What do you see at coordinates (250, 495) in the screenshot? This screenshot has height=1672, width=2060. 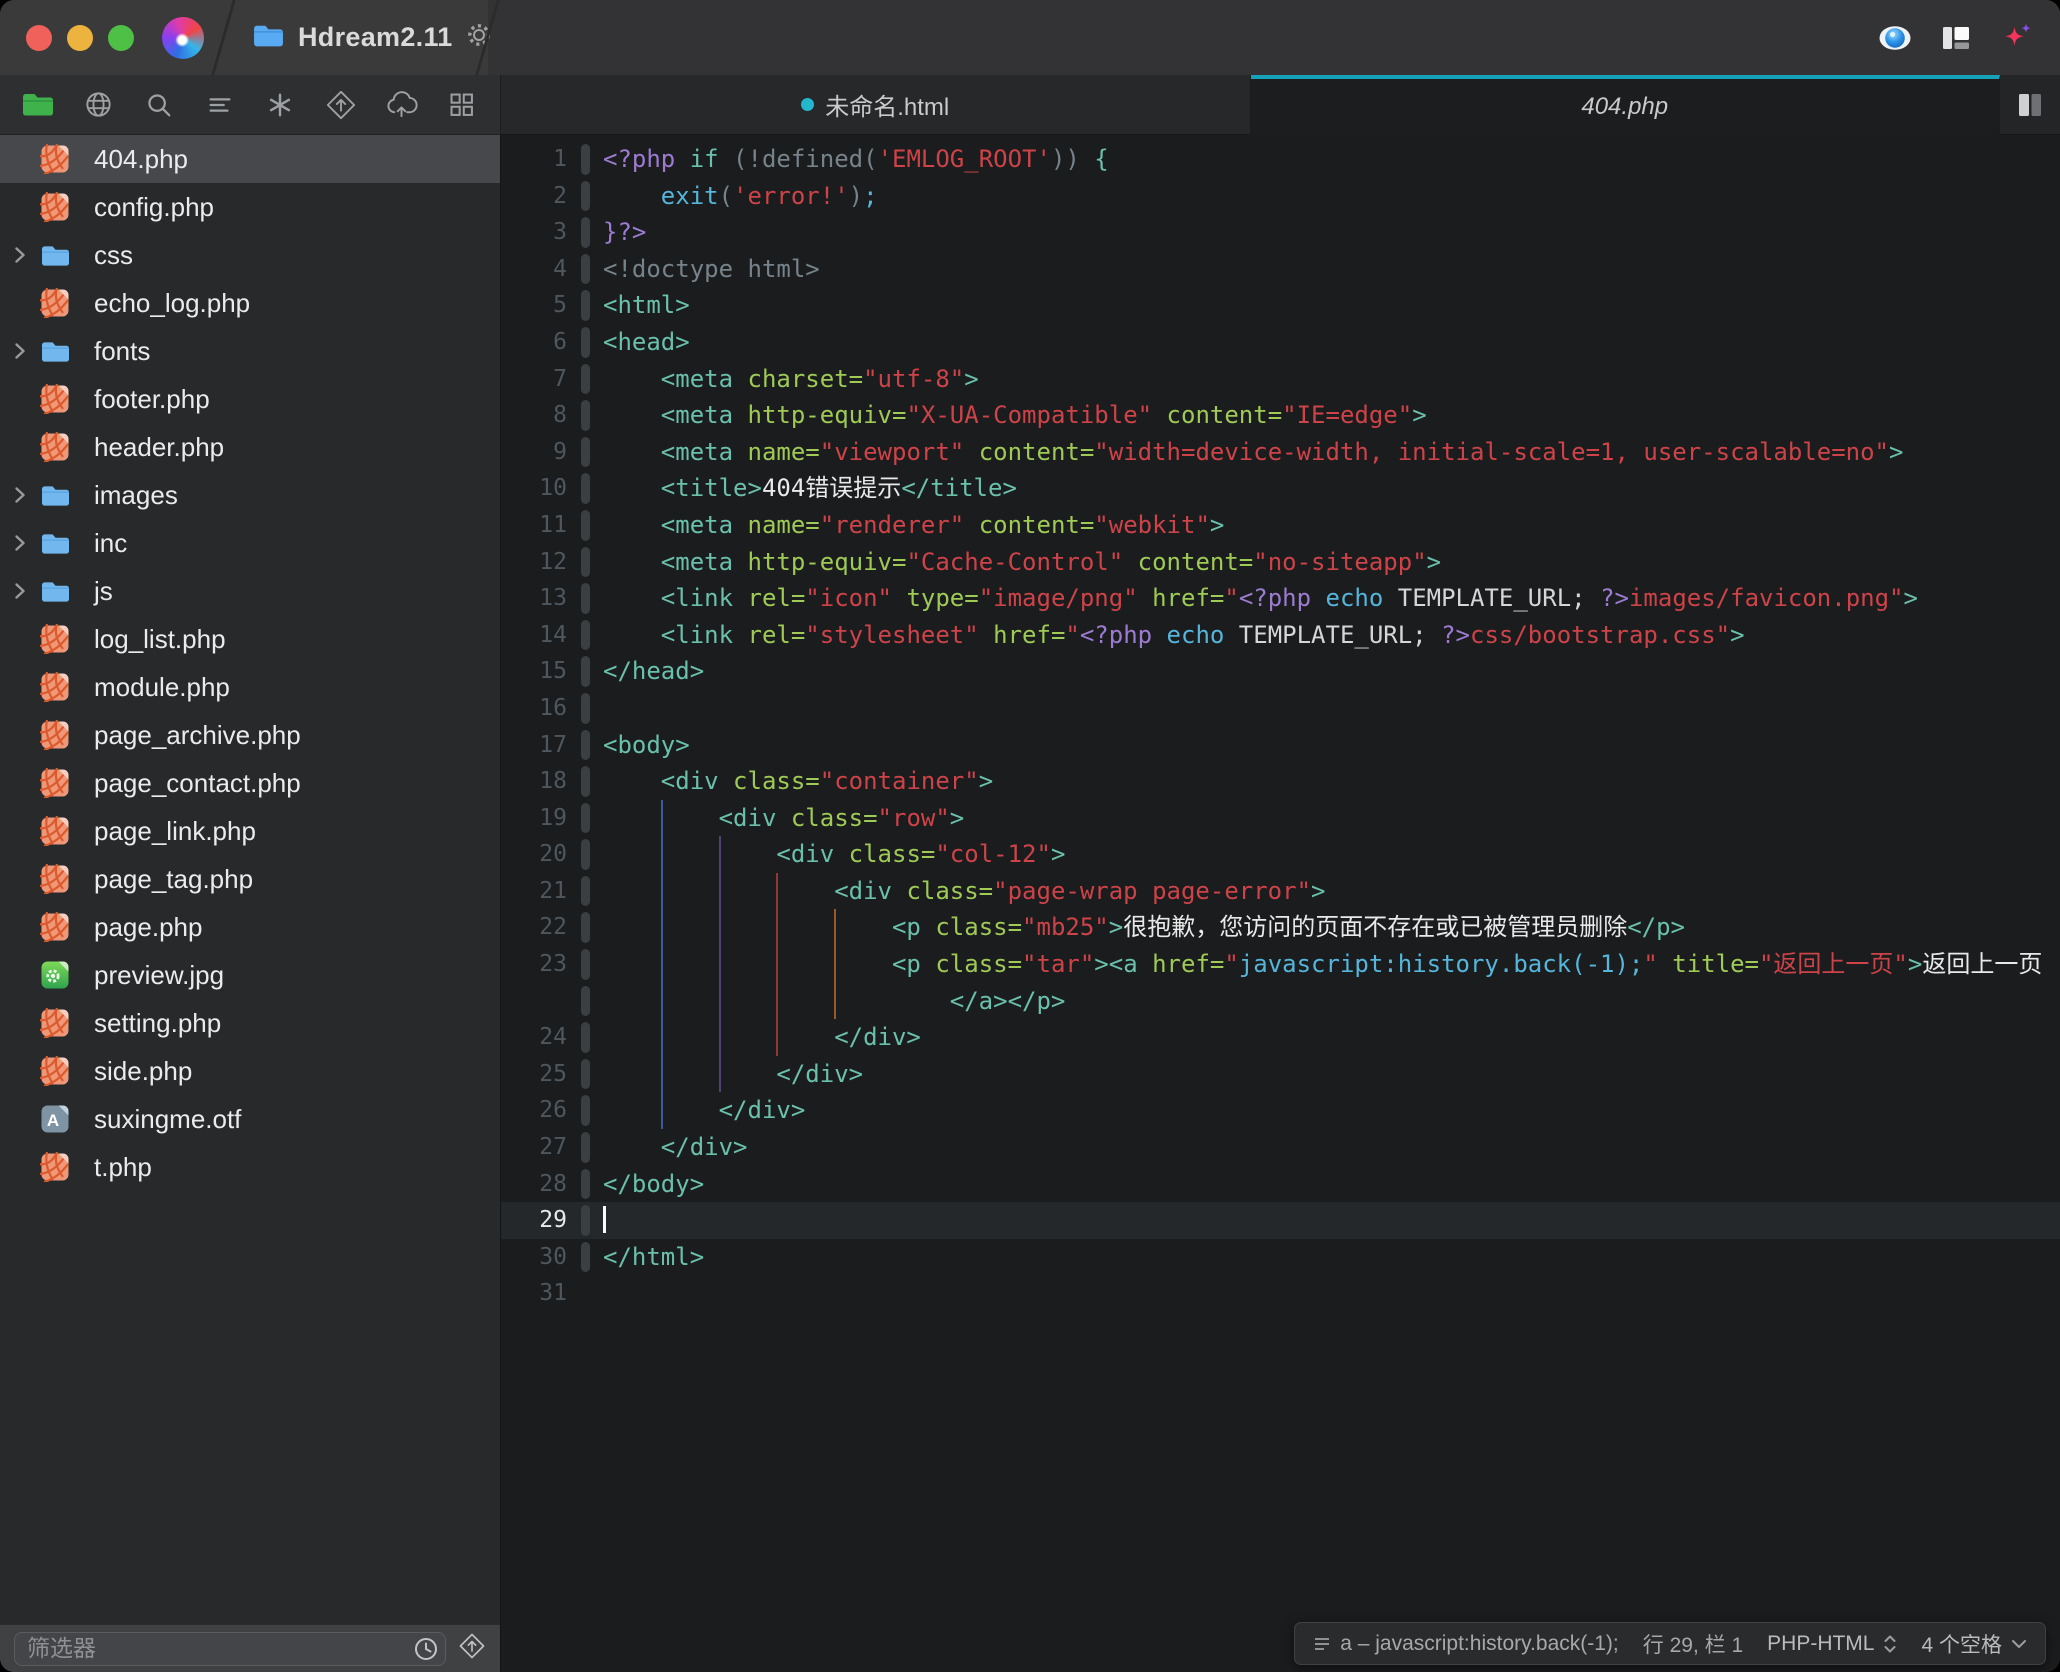 I see `file-row-images: images` at bounding box center [250, 495].